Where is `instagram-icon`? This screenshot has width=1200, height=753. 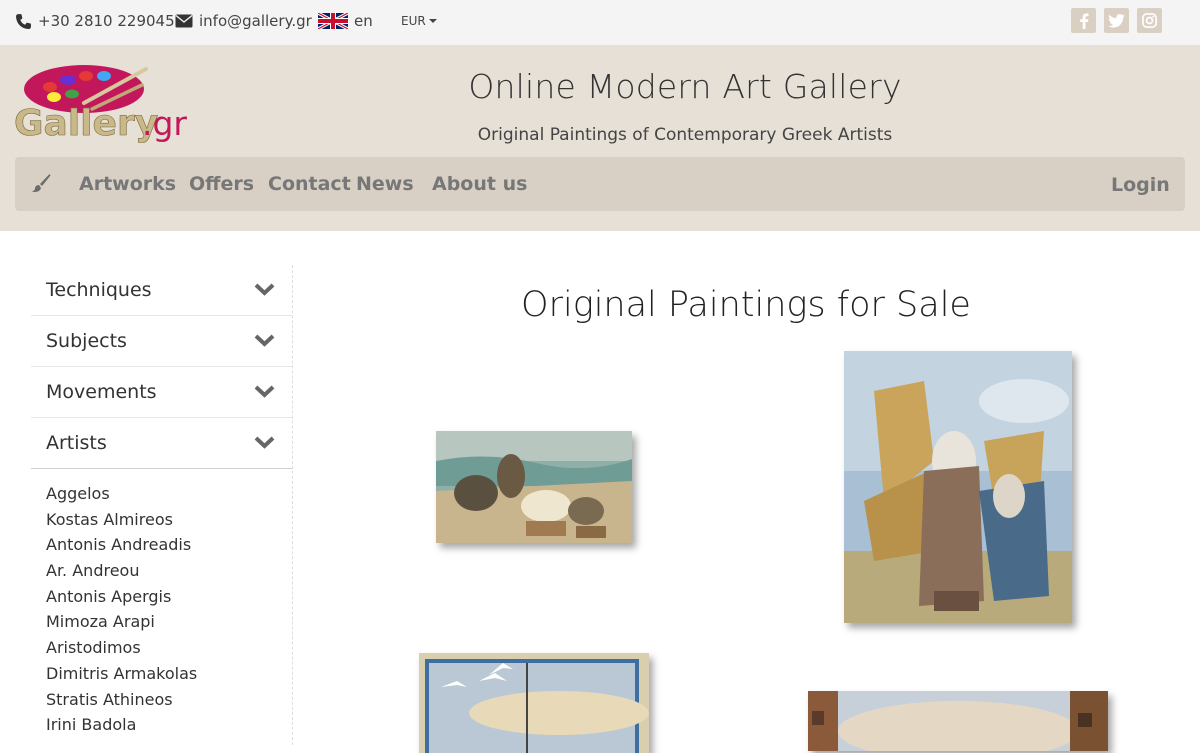
instagram-icon is located at coordinates (1149, 20).